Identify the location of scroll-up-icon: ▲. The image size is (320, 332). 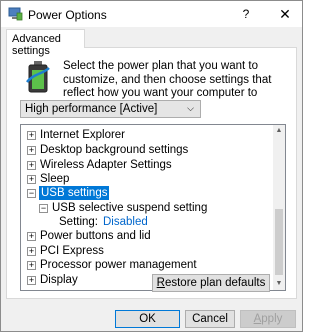
(279, 131).